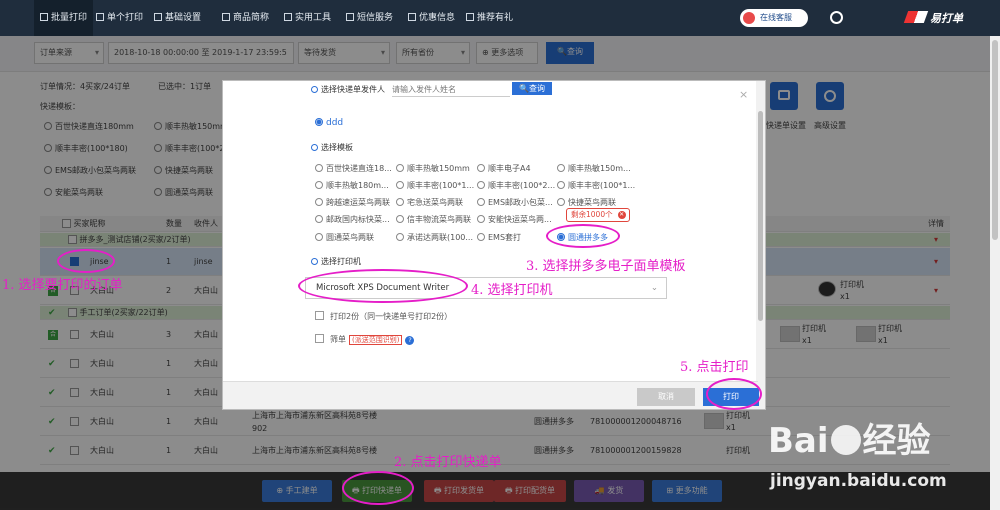 The width and height of the screenshot is (1000, 510). Describe the element at coordinates (858, 481) in the screenshot. I see `watermark-url: jingyan.baidu.com` at that location.